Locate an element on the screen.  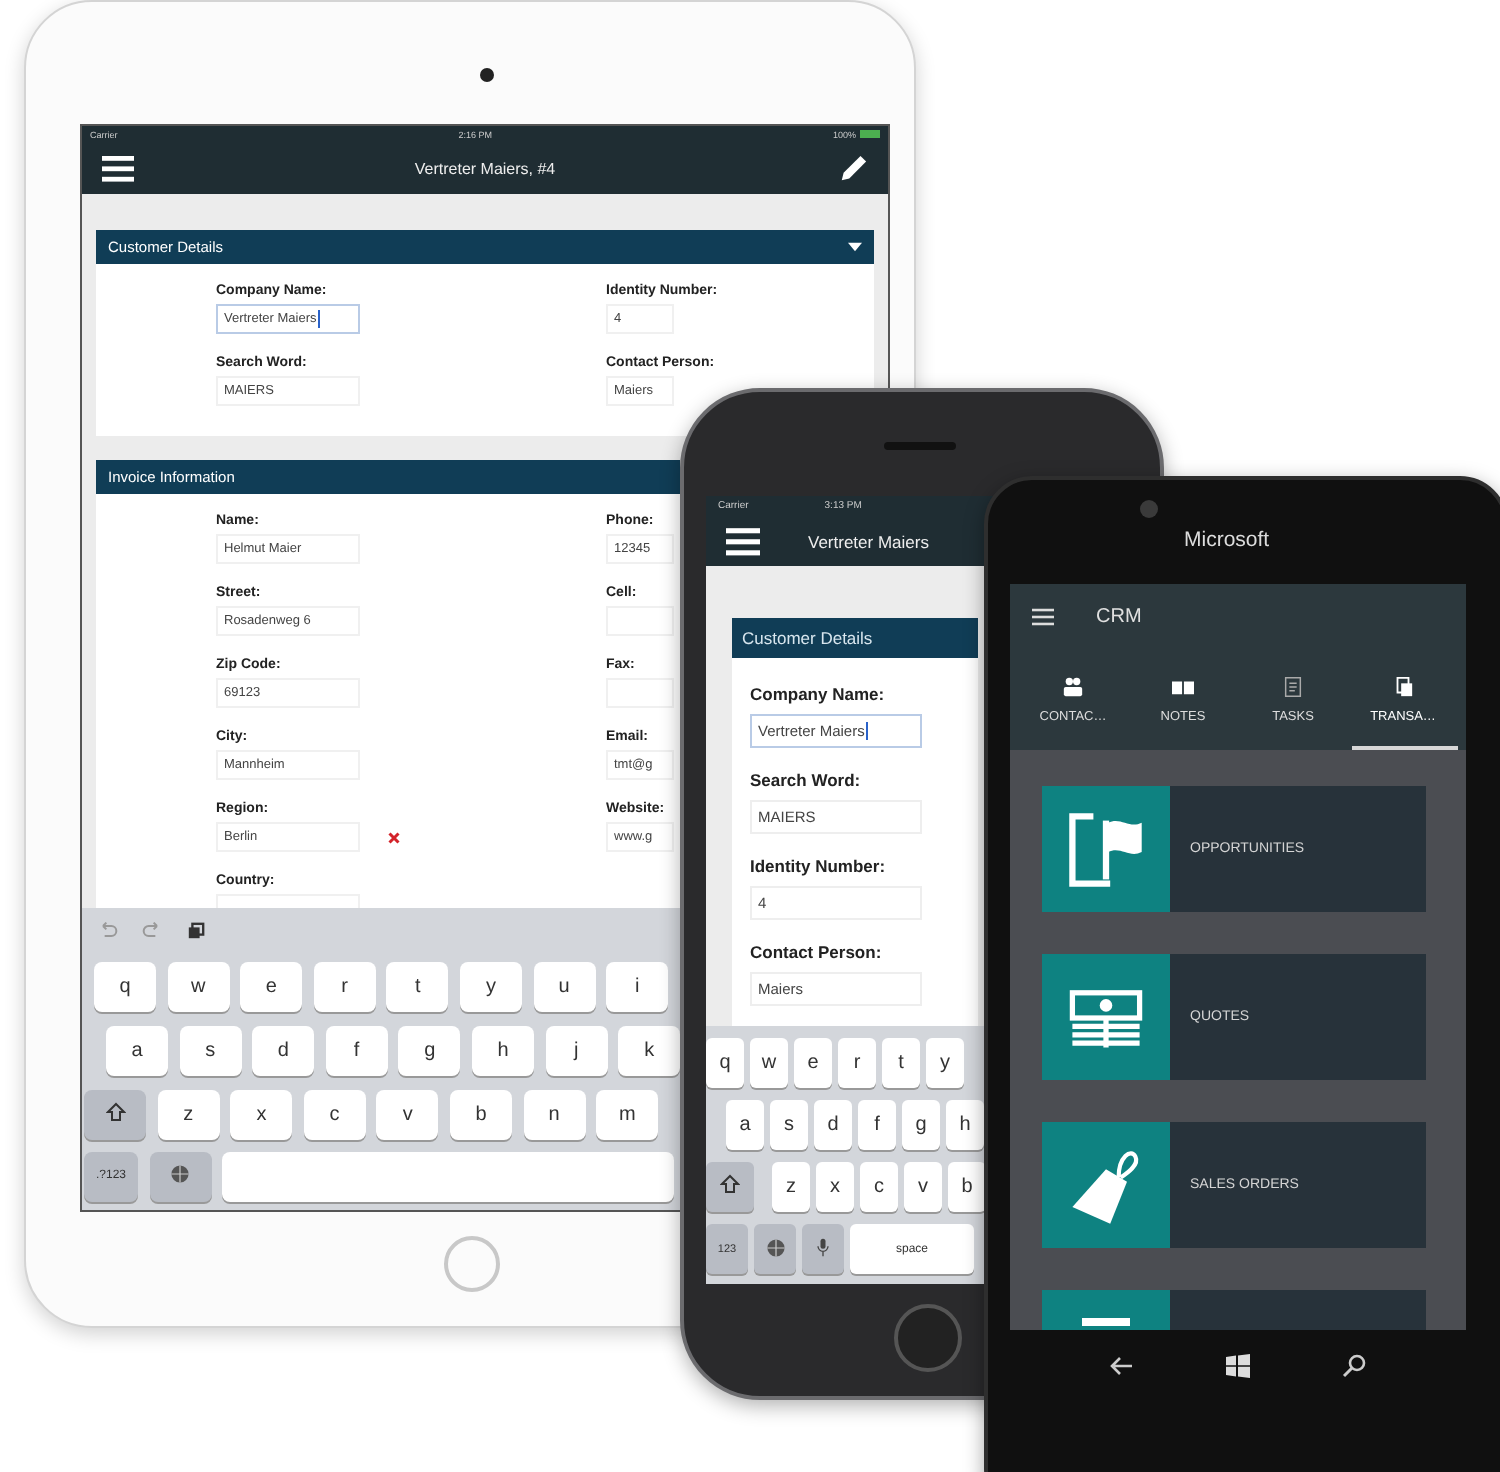
section-header: Customer Details is located at coordinates (855, 638).